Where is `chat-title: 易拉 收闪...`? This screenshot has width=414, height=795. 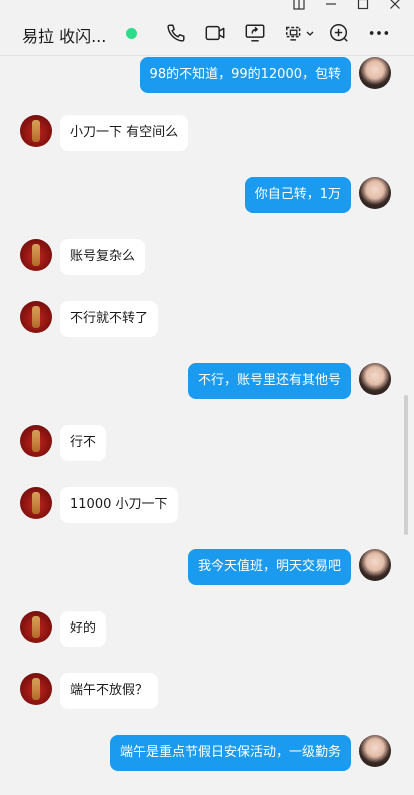 chat-title: 易拉 收闪... is located at coordinates (64, 35).